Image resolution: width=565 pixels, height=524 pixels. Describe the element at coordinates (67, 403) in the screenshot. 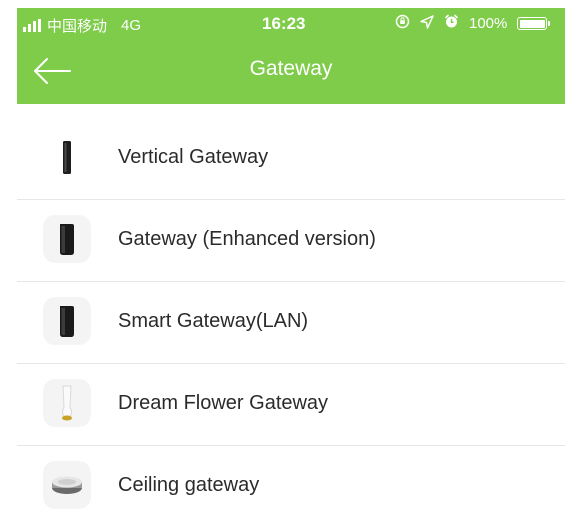

I see `dream-flower-gateway-icon` at that location.